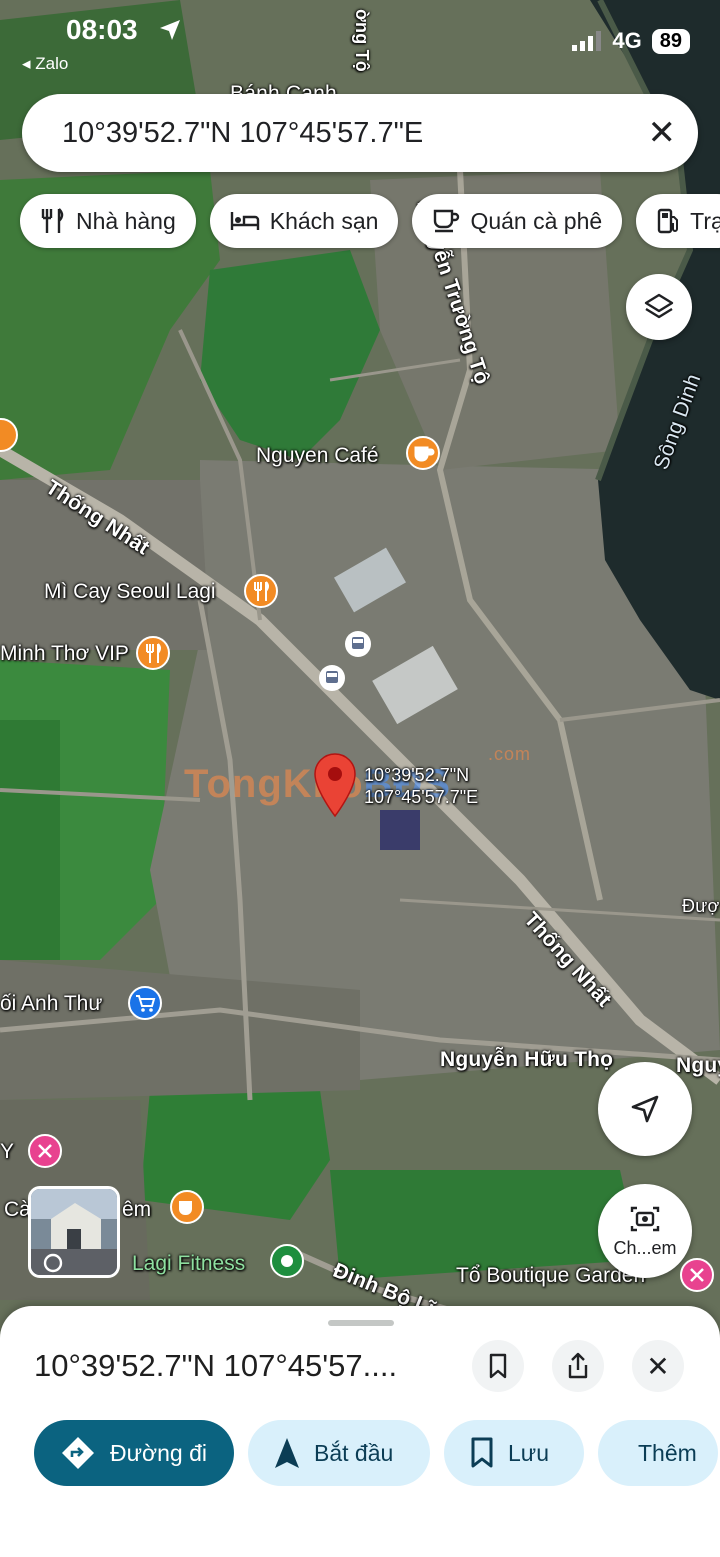 The width and height of the screenshot is (720, 1557). What do you see at coordinates (130, 592) in the screenshot?
I see `poi-label-mi-cay-seoul-lagi: Mì Cay Seoul Lagi` at bounding box center [130, 592].